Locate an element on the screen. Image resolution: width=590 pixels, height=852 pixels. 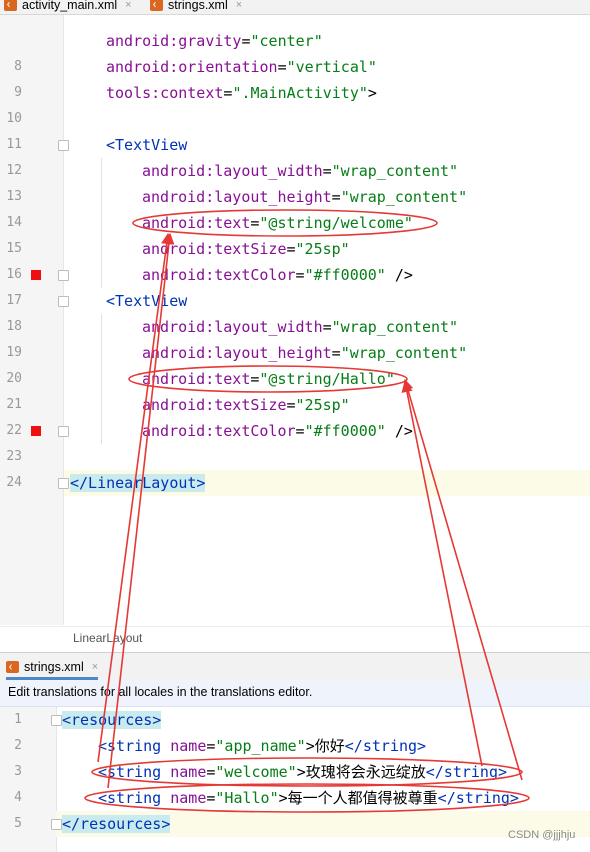
highlight-ellipse-hallo-def is located at coordinates (307, 798).